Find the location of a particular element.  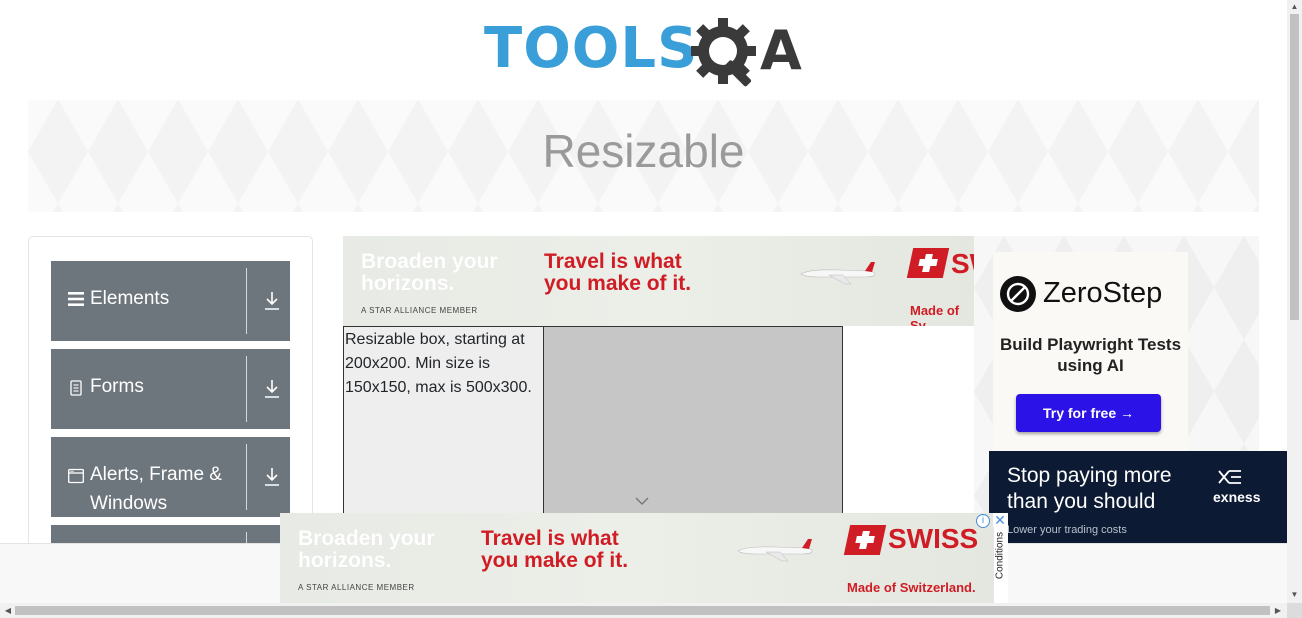

sidebar-group-label: Alerts, Frame & is located at coordinates (156, 474).